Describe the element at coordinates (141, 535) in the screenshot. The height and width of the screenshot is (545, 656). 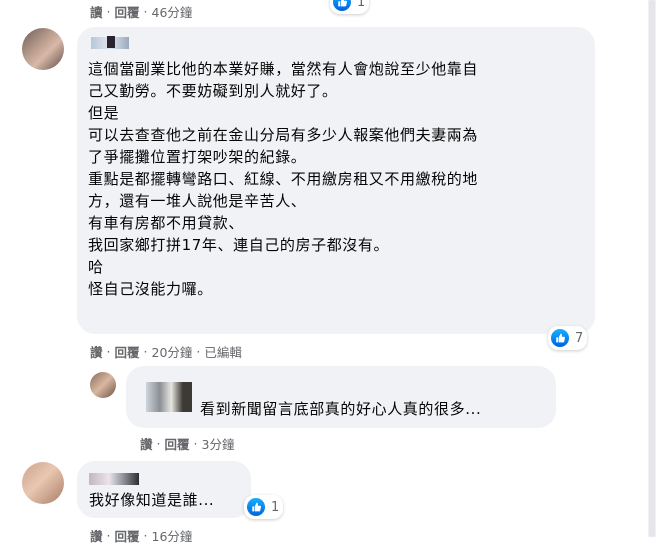
I see `comment2-meta: 讚 · 回覆 · 16分鐘` at that location.